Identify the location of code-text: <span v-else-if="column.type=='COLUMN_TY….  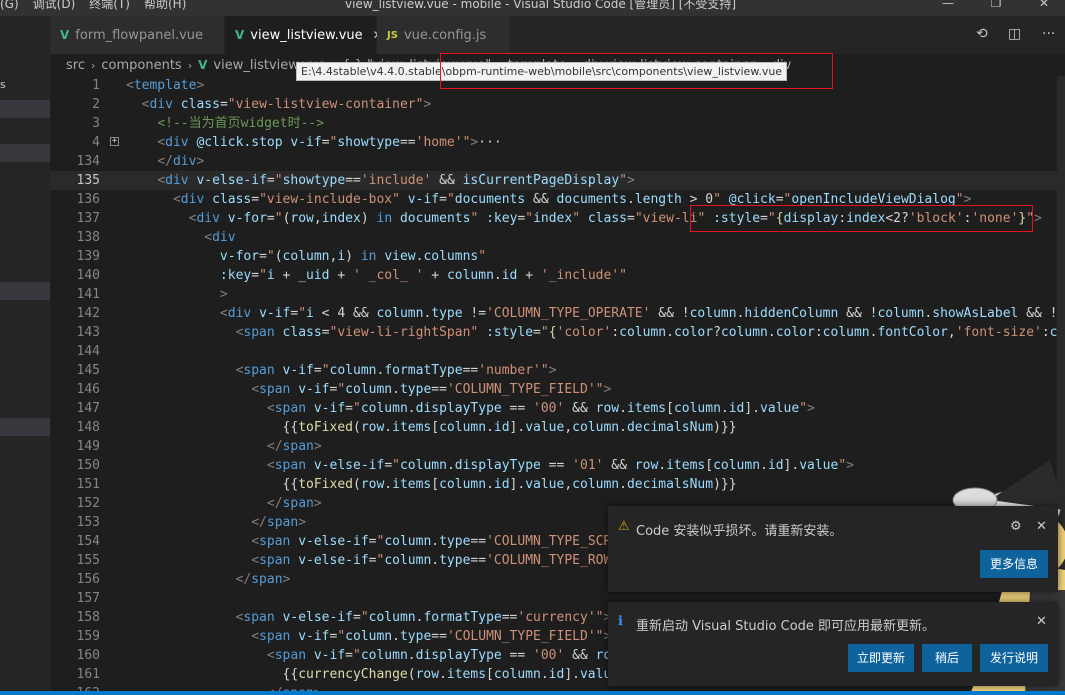
(435, 541).